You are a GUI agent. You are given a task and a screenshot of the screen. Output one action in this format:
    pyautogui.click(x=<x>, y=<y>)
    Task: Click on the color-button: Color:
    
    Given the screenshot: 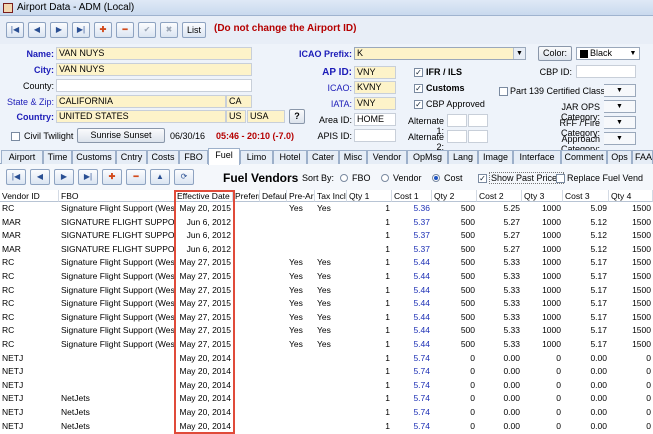 What is the action you would take?
    pyautogui.click(x=555, y=53)
    